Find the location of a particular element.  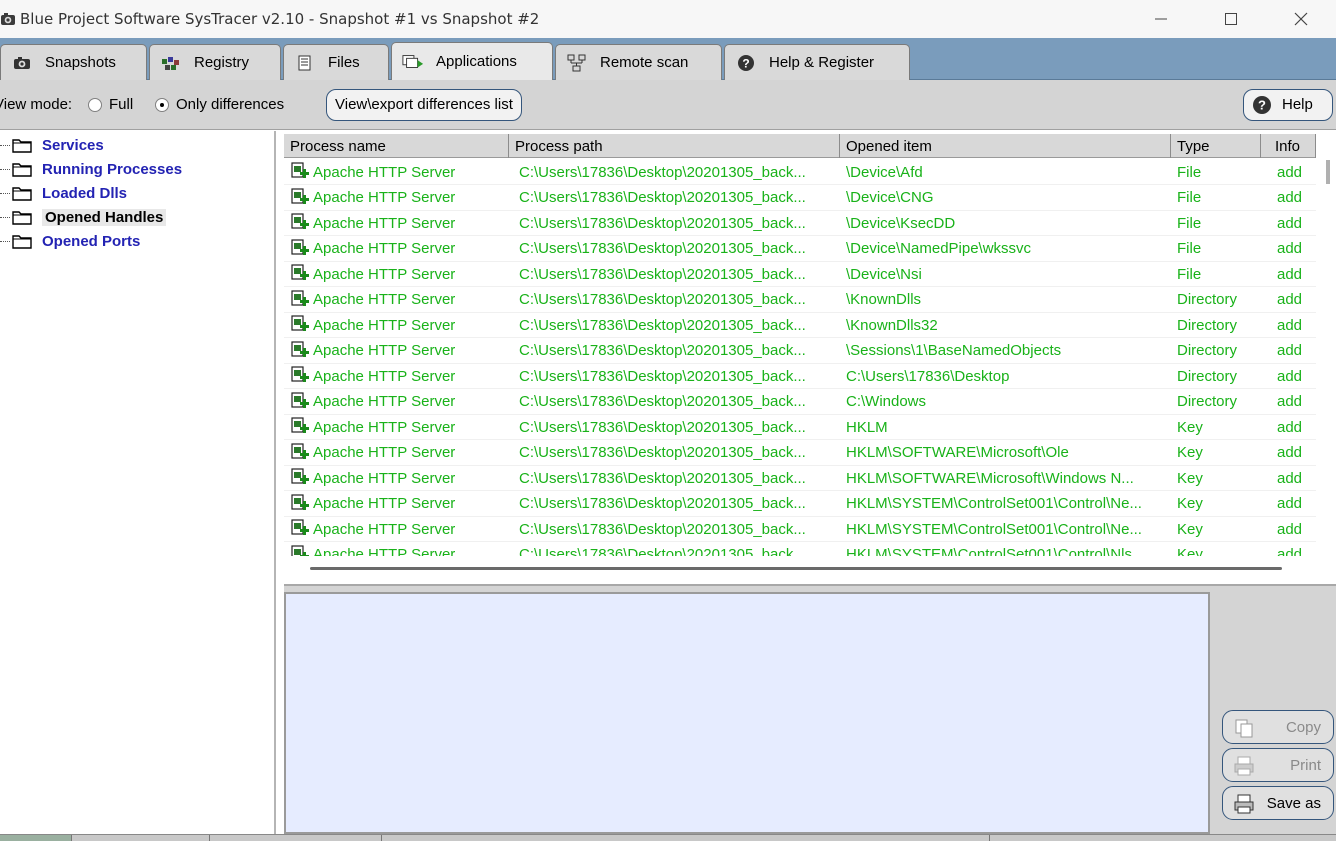

tab-applications: Applications is located at coordinates (472, 61).